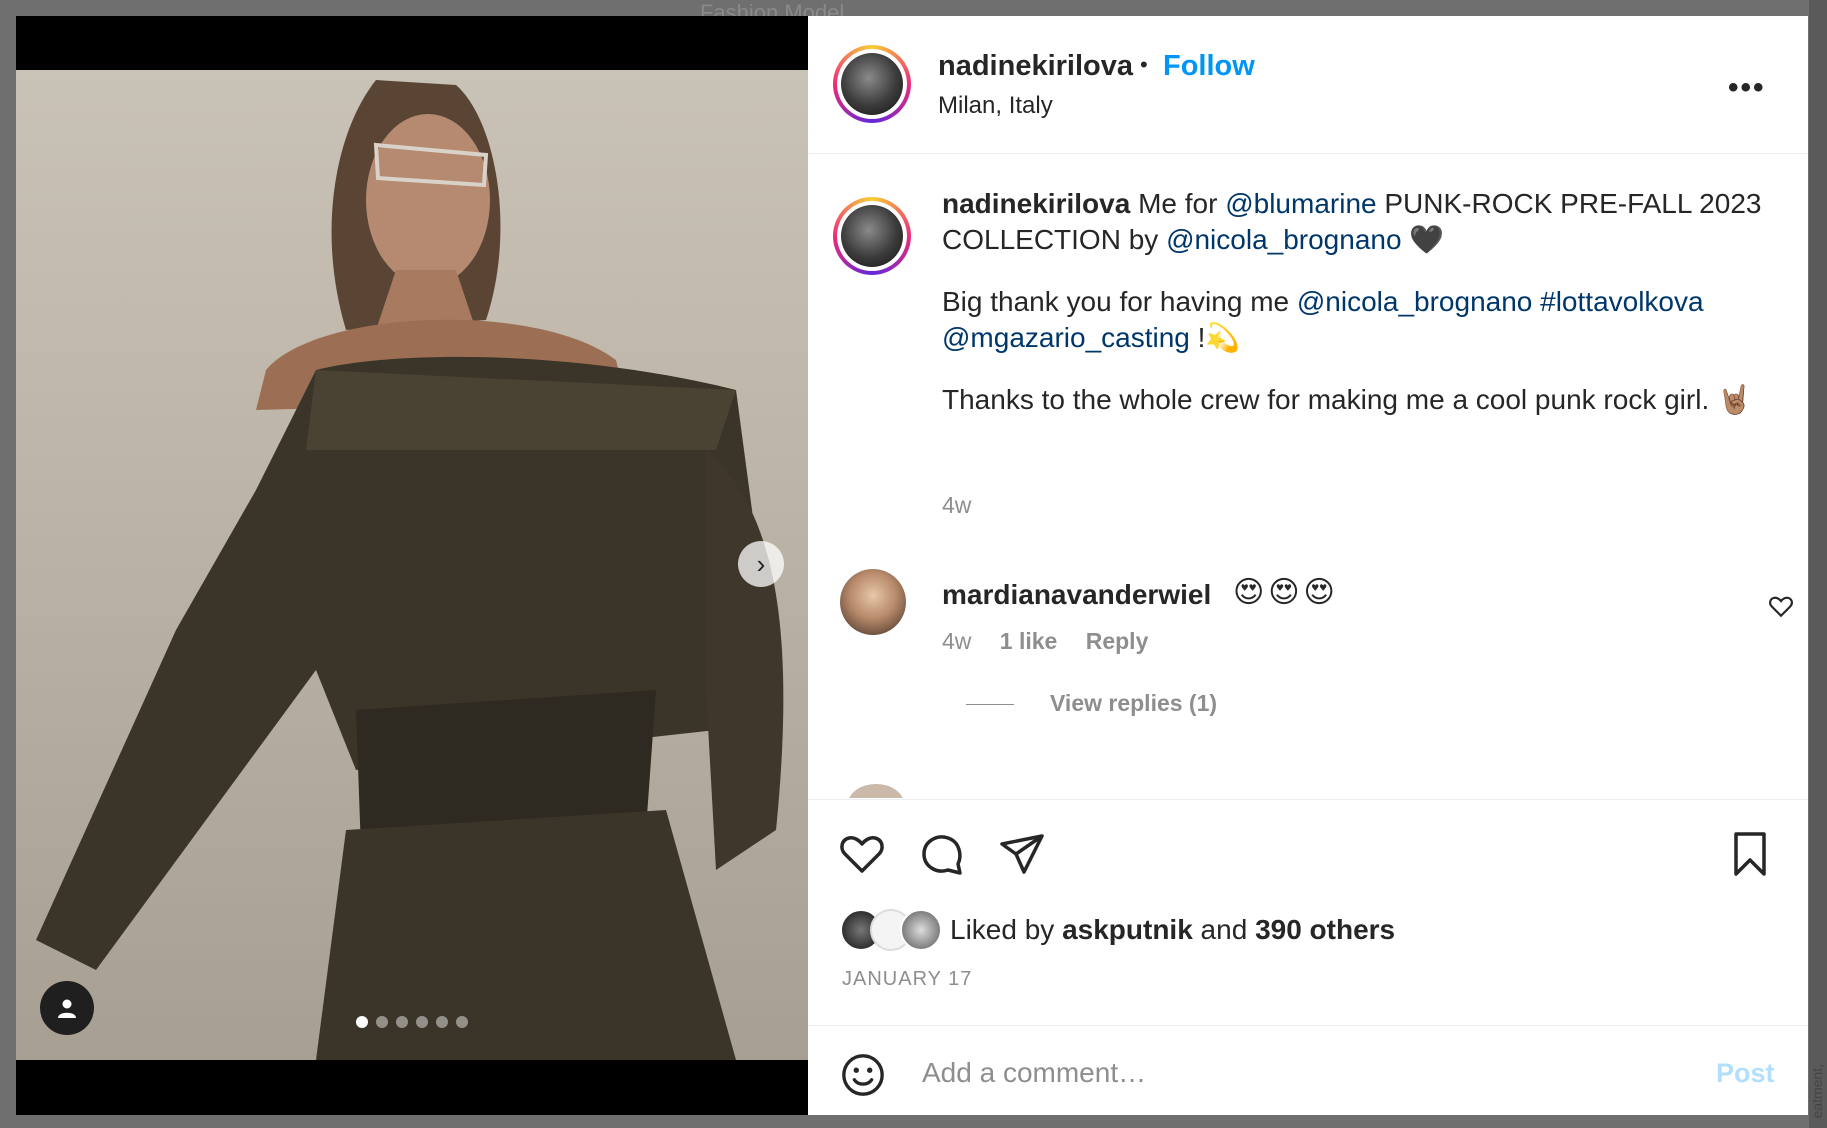  What do you see at coordinates (1308, 85) in the screenshot?
I see `post-header: nadinekirilova • Follow Milan, Italy •••` at bounding box center [1308, 85].